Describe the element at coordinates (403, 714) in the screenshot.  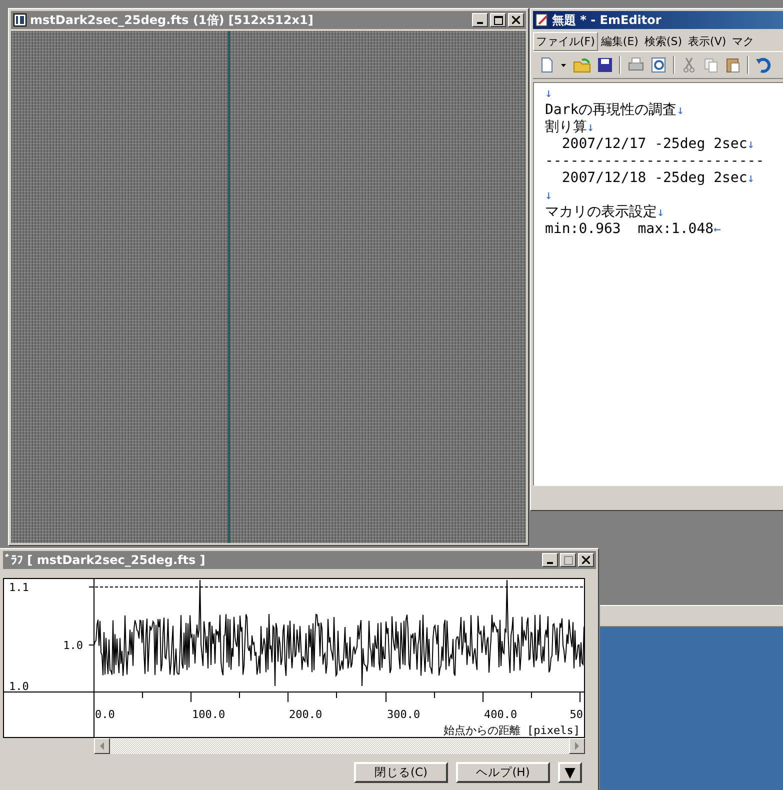
I see `tick-label: 300.0` at that location.